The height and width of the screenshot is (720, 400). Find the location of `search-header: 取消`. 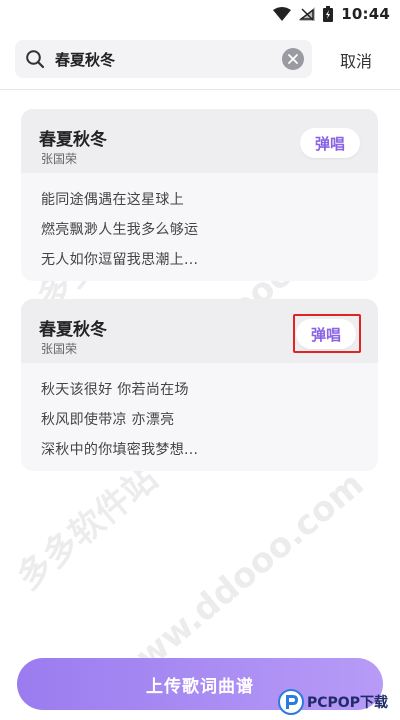

search-header: 取消 is located at coordinates (200, 59).